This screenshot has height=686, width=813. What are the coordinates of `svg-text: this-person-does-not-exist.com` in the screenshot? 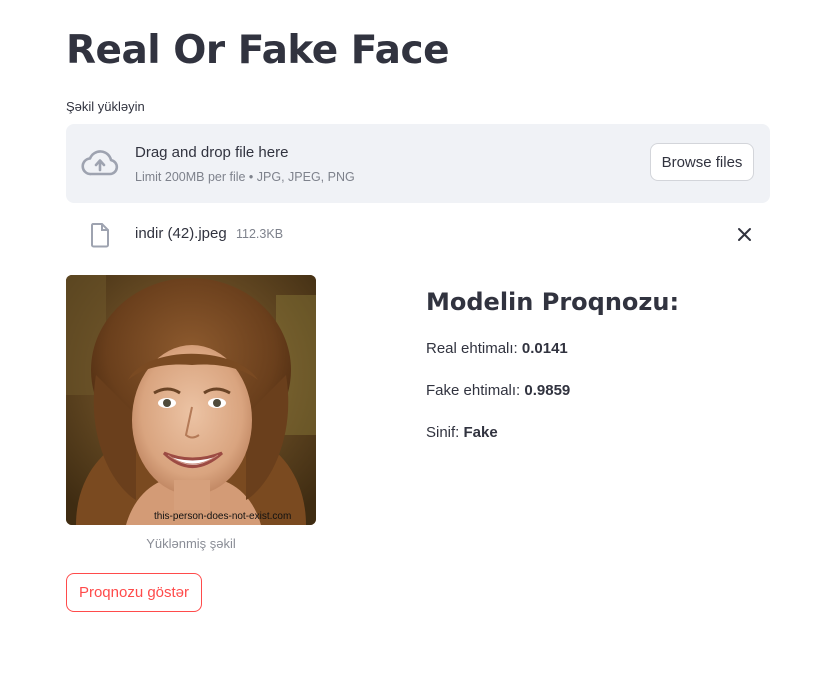 It's located at (222, 516).